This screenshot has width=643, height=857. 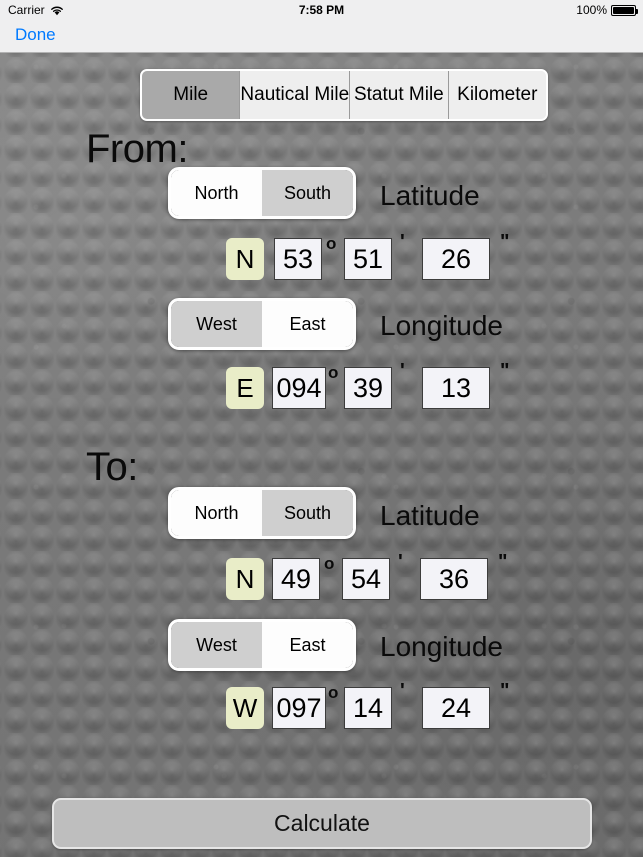 I want to click on to-longitude-direction-chip: W, so click(x=245, y=708).